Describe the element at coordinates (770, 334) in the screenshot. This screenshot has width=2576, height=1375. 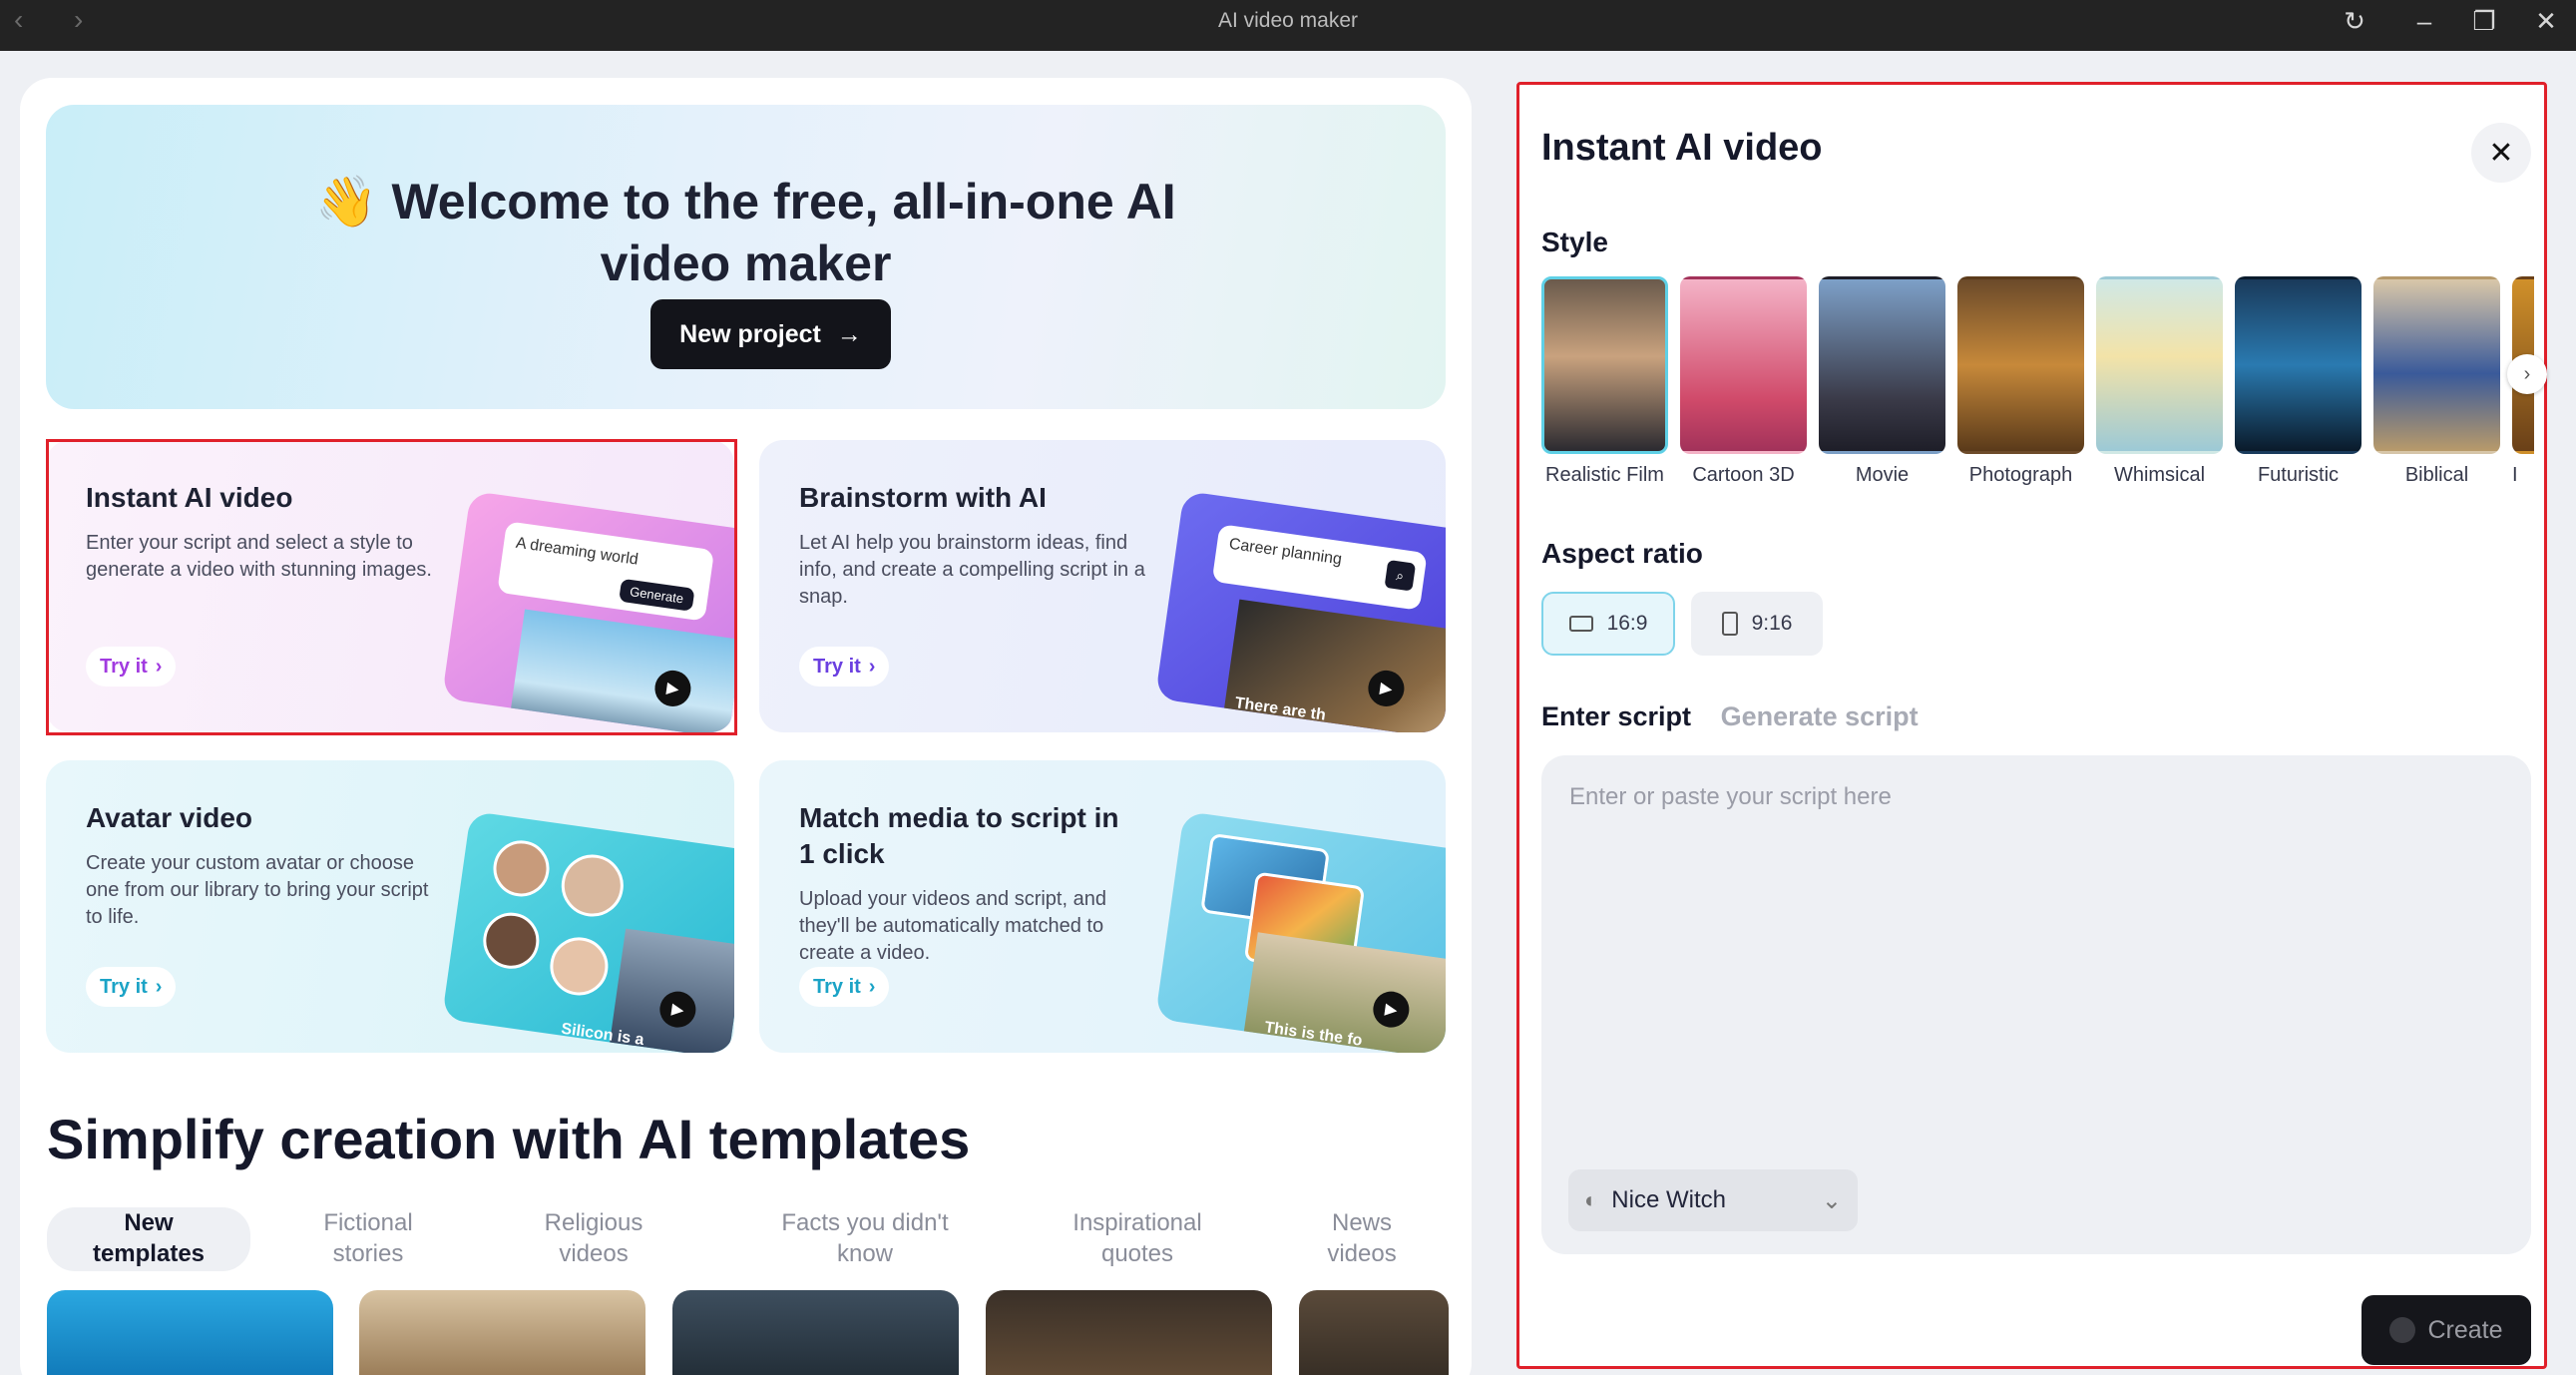
I see `new-project-button: New project →` at that location.